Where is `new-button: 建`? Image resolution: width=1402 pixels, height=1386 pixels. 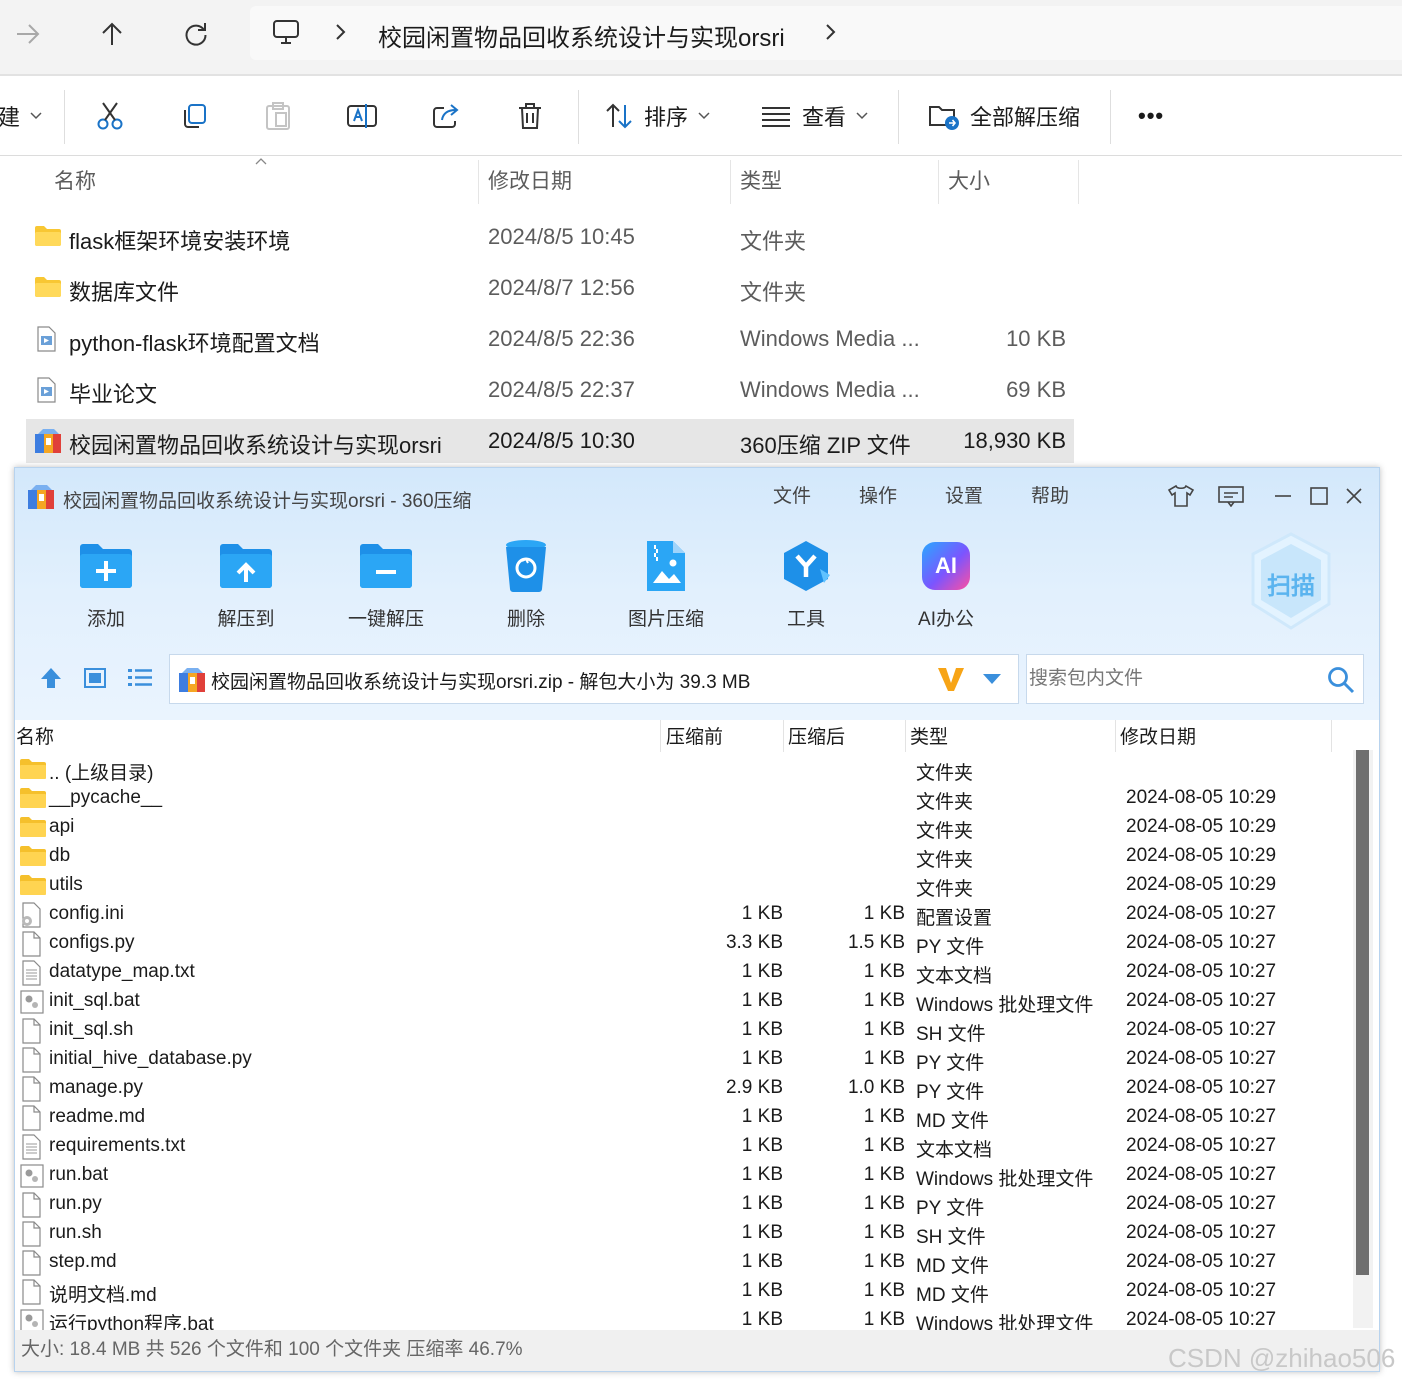 new-button: 建 is located at coordinates (21, 116).